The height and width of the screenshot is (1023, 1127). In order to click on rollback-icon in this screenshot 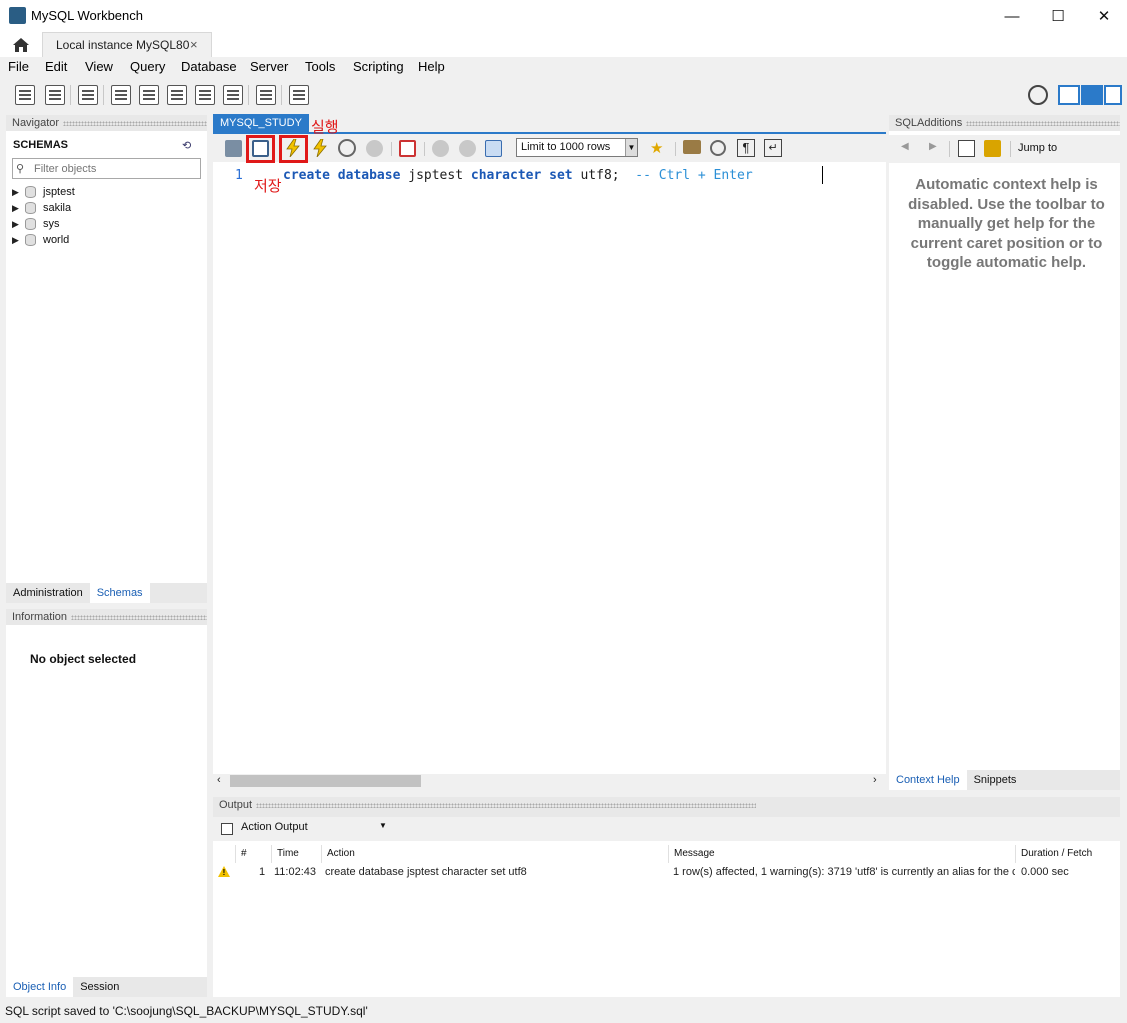, I will do `click(467, 148)`.